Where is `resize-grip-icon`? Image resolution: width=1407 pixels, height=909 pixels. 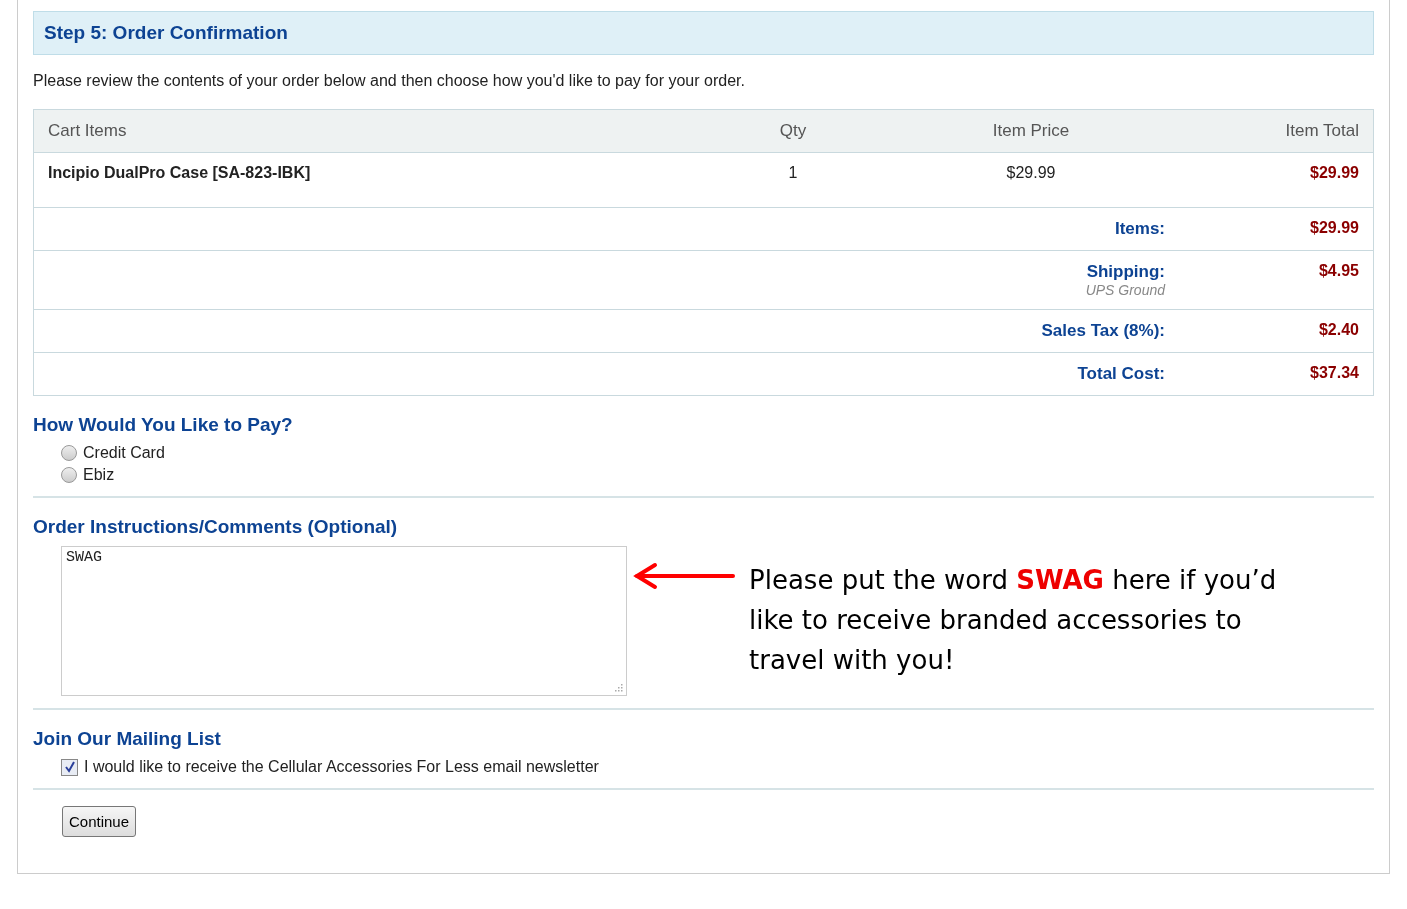
resize-grip-icon is located at coordinates (619, 688).